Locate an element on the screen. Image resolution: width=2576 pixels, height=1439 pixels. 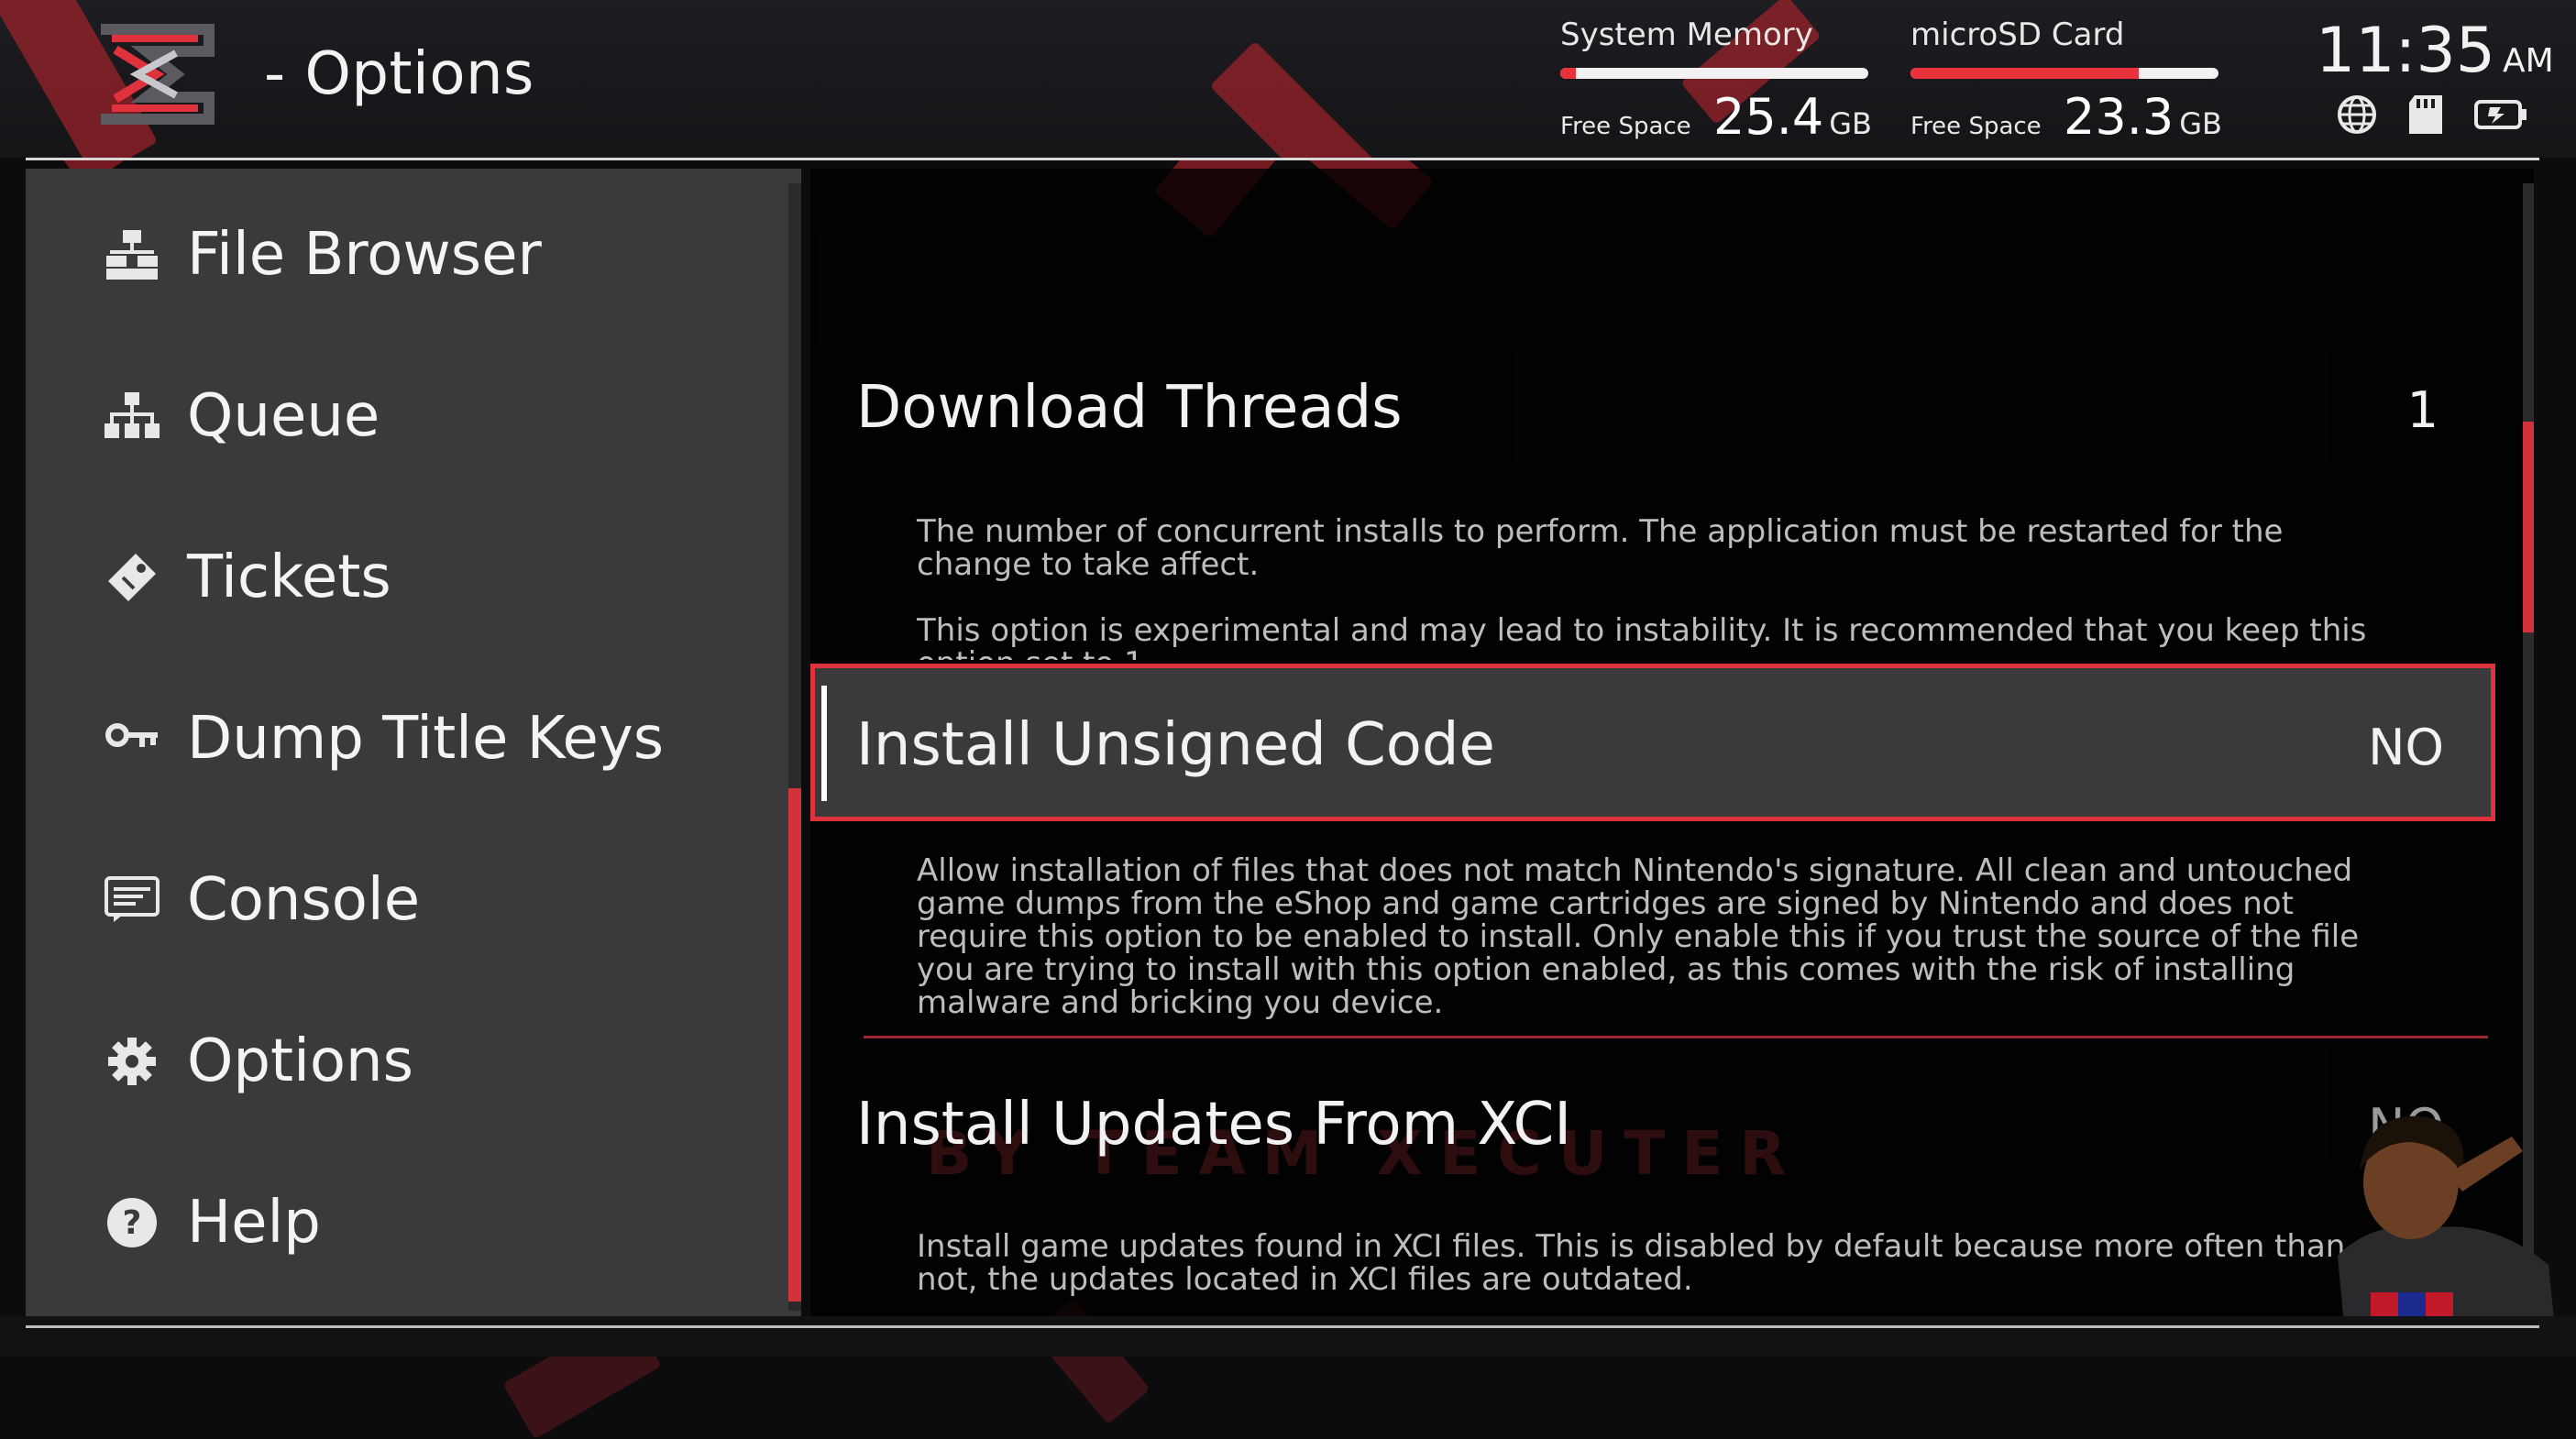
system-memory-indicator: System Memory Free Space 25.4 GB is located at coordinates (1716, 81).